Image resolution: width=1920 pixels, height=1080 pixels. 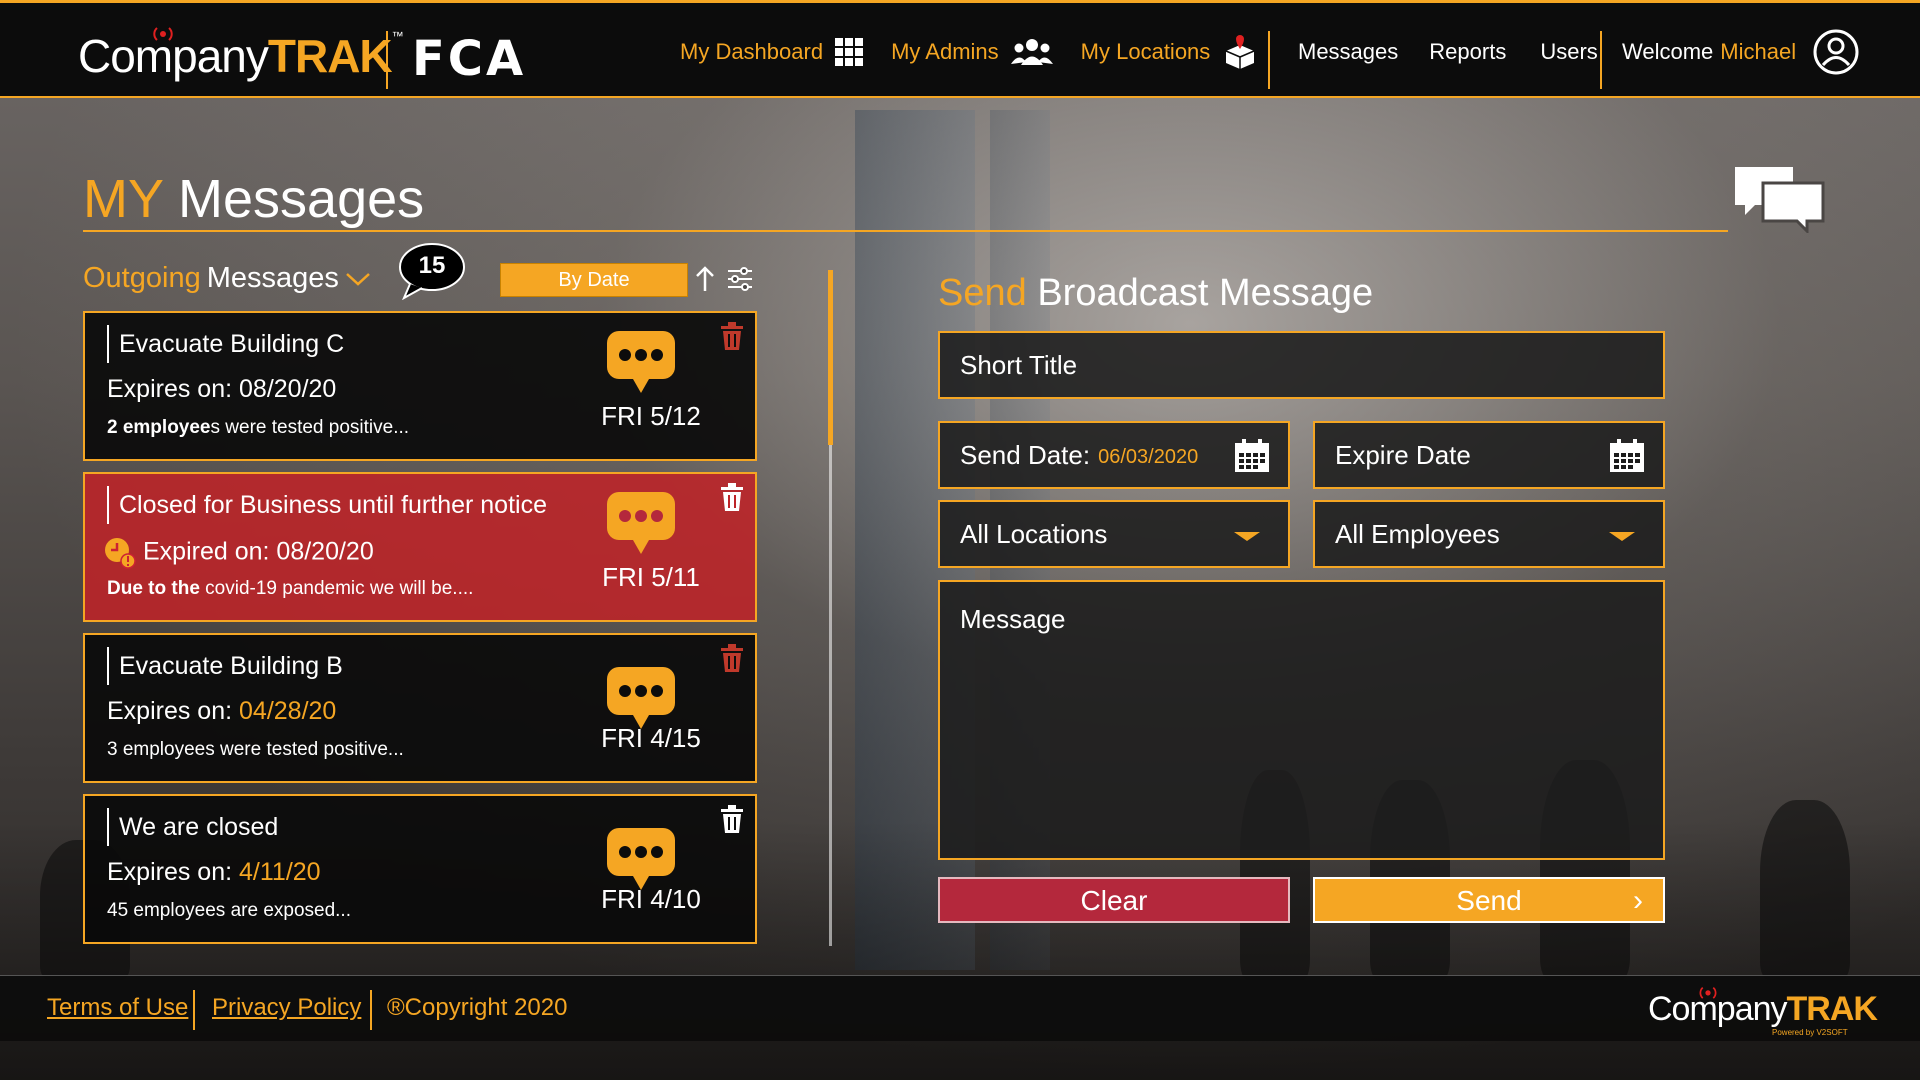 I want to click on sort-ascending-icon, so click(x=705, y=279).